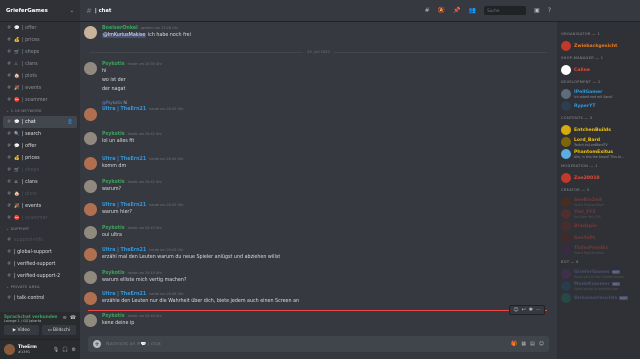 Image resolution: width=640 pixels, height=359 pixels. I want to click on message-timestamp: heute um 20:42 Uhr, so click(144, 182).